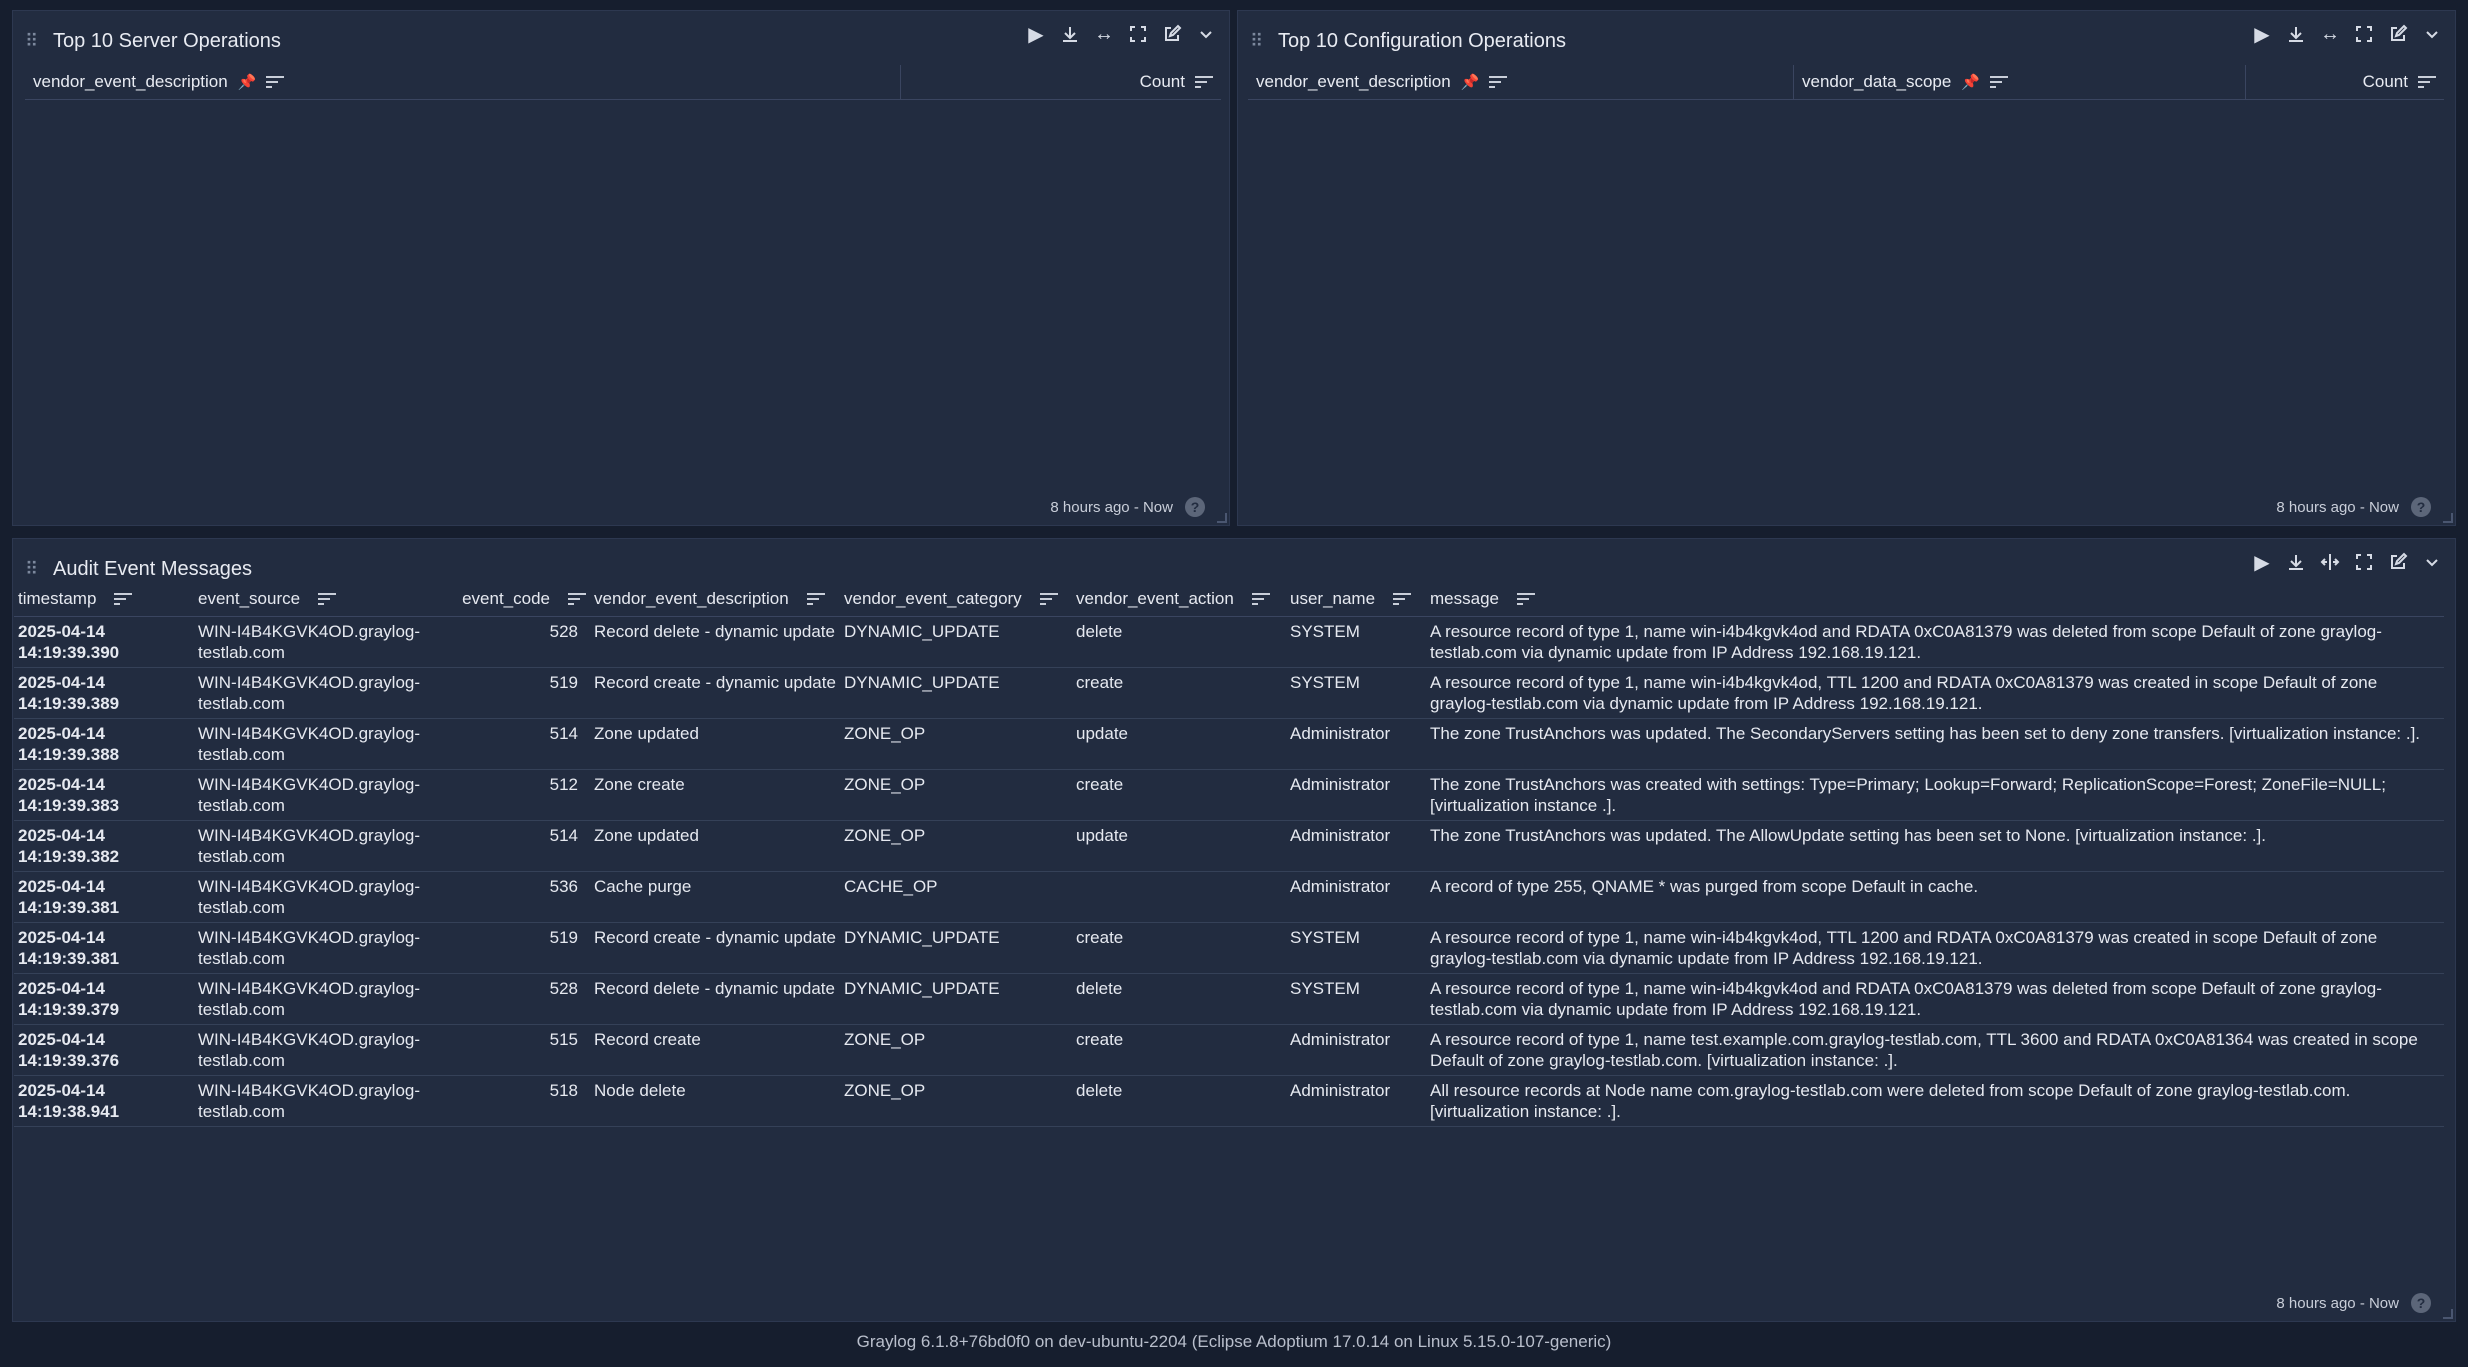 This screenshot has width=2468, height=1367. Describe the element at coordinates (956, 599) in the screenshot. I see `column-header-vendor-event-category: vendor_event_category` at that location.